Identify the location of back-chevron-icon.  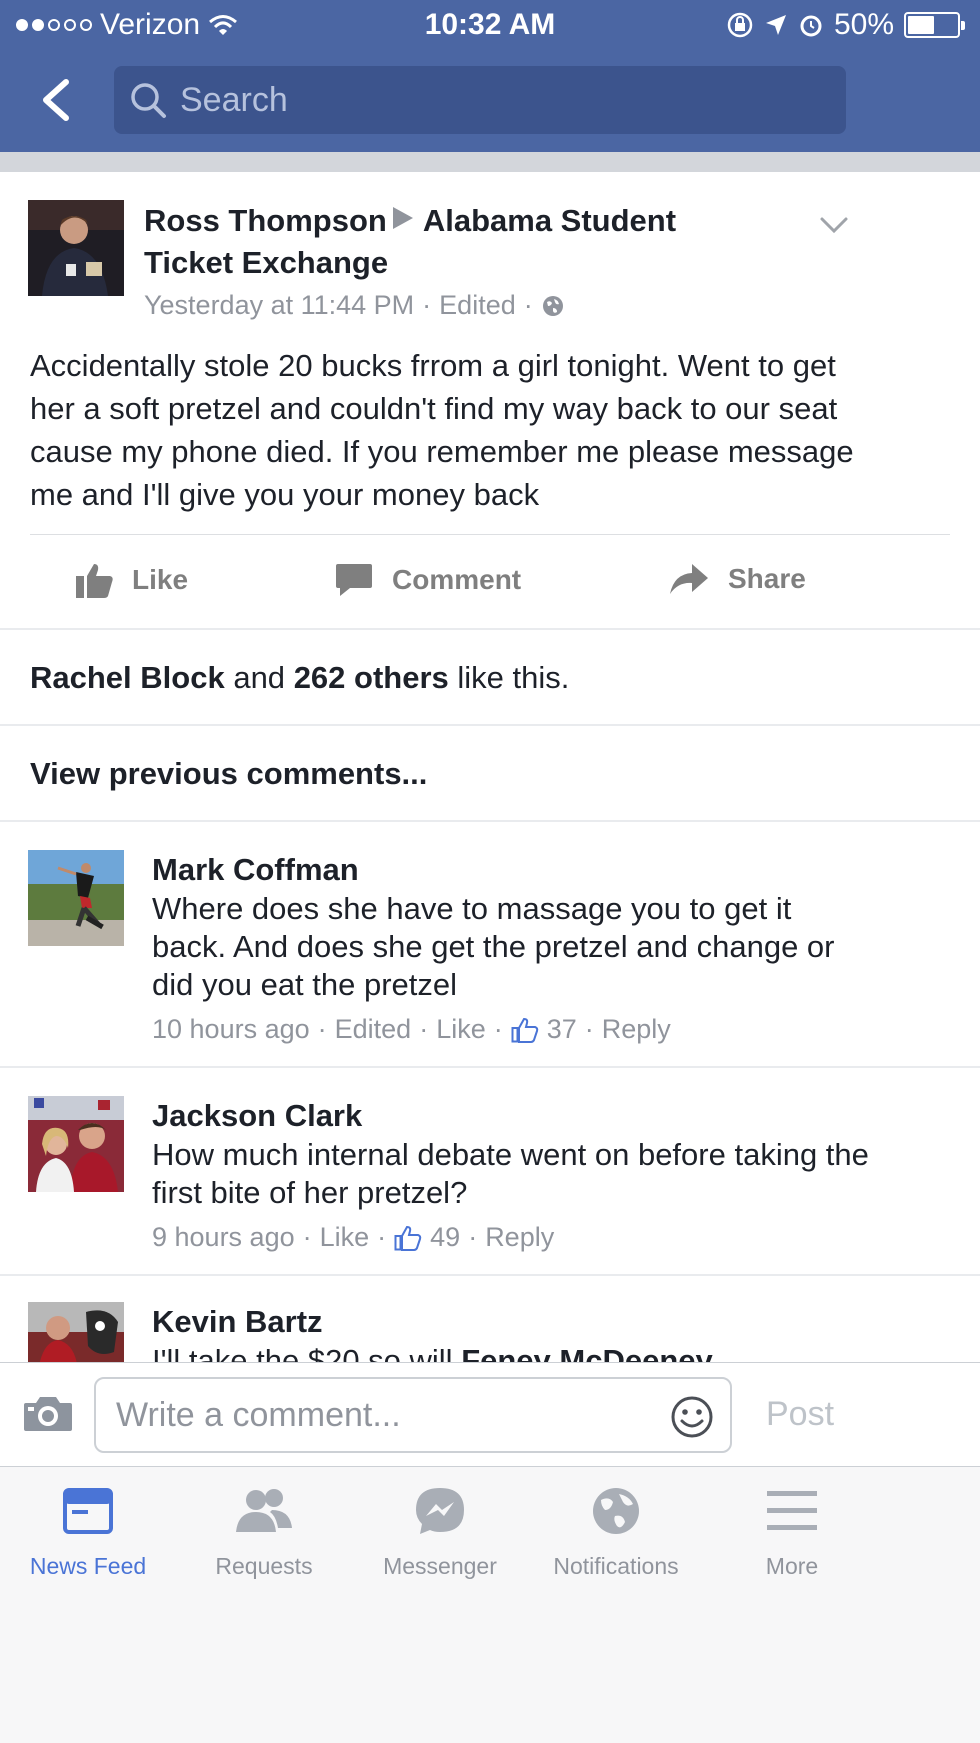
(56, 100).